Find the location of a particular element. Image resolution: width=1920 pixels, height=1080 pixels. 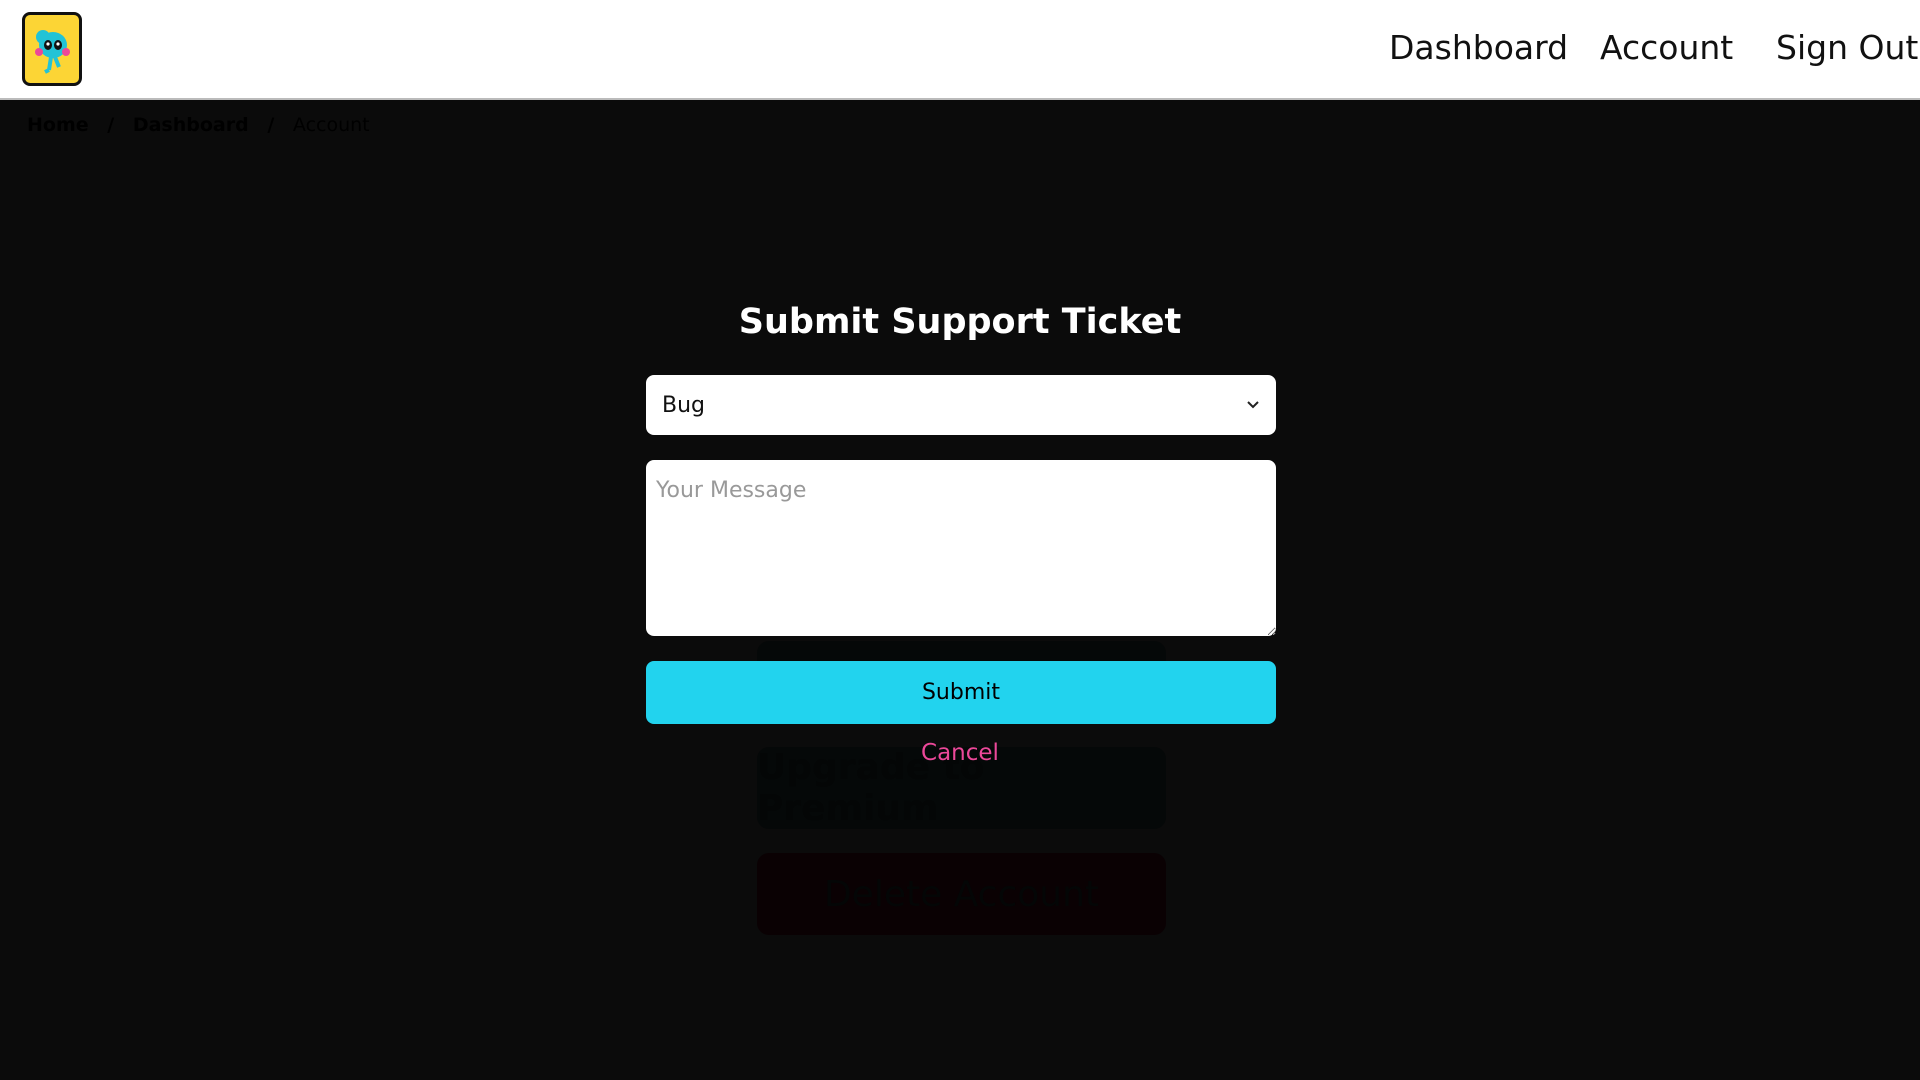

nav-account: Account is located at coordinates (1666, 47).